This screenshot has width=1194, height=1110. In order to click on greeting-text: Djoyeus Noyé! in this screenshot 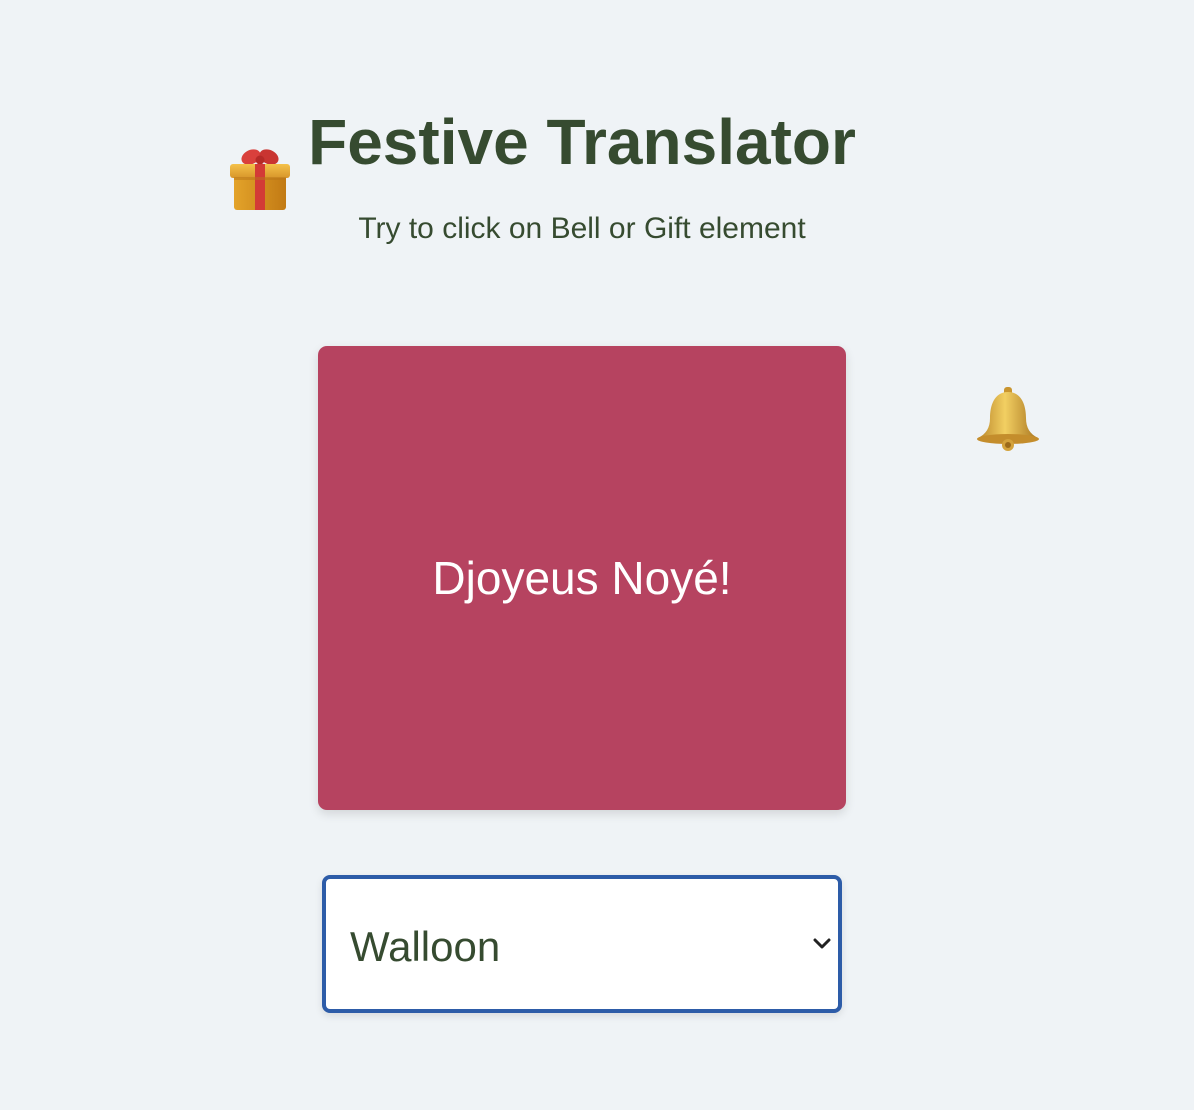, I will do `click(582, 578)`.